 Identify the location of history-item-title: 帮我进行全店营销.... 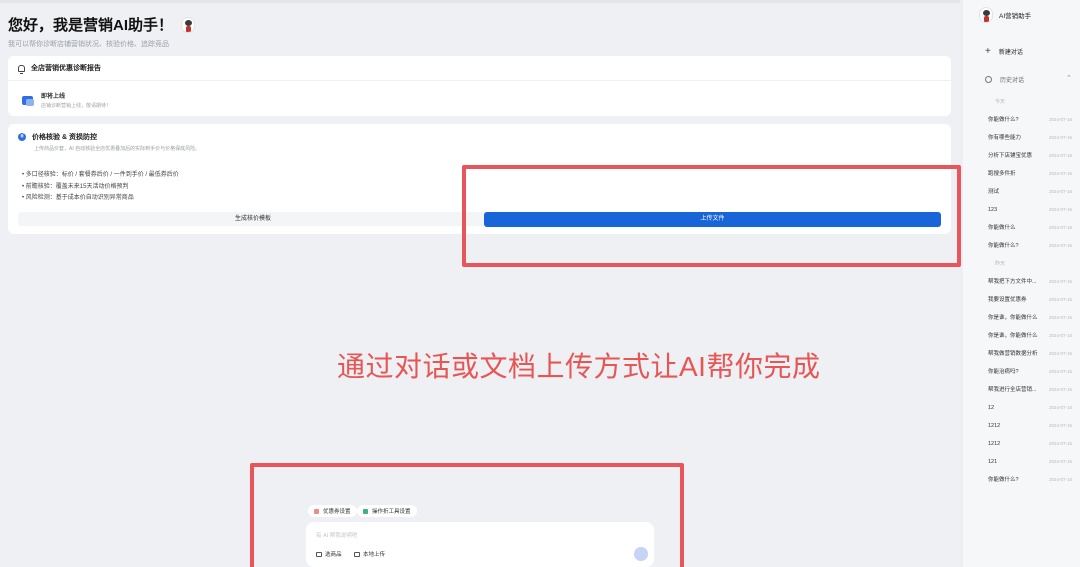
(1012, 390).